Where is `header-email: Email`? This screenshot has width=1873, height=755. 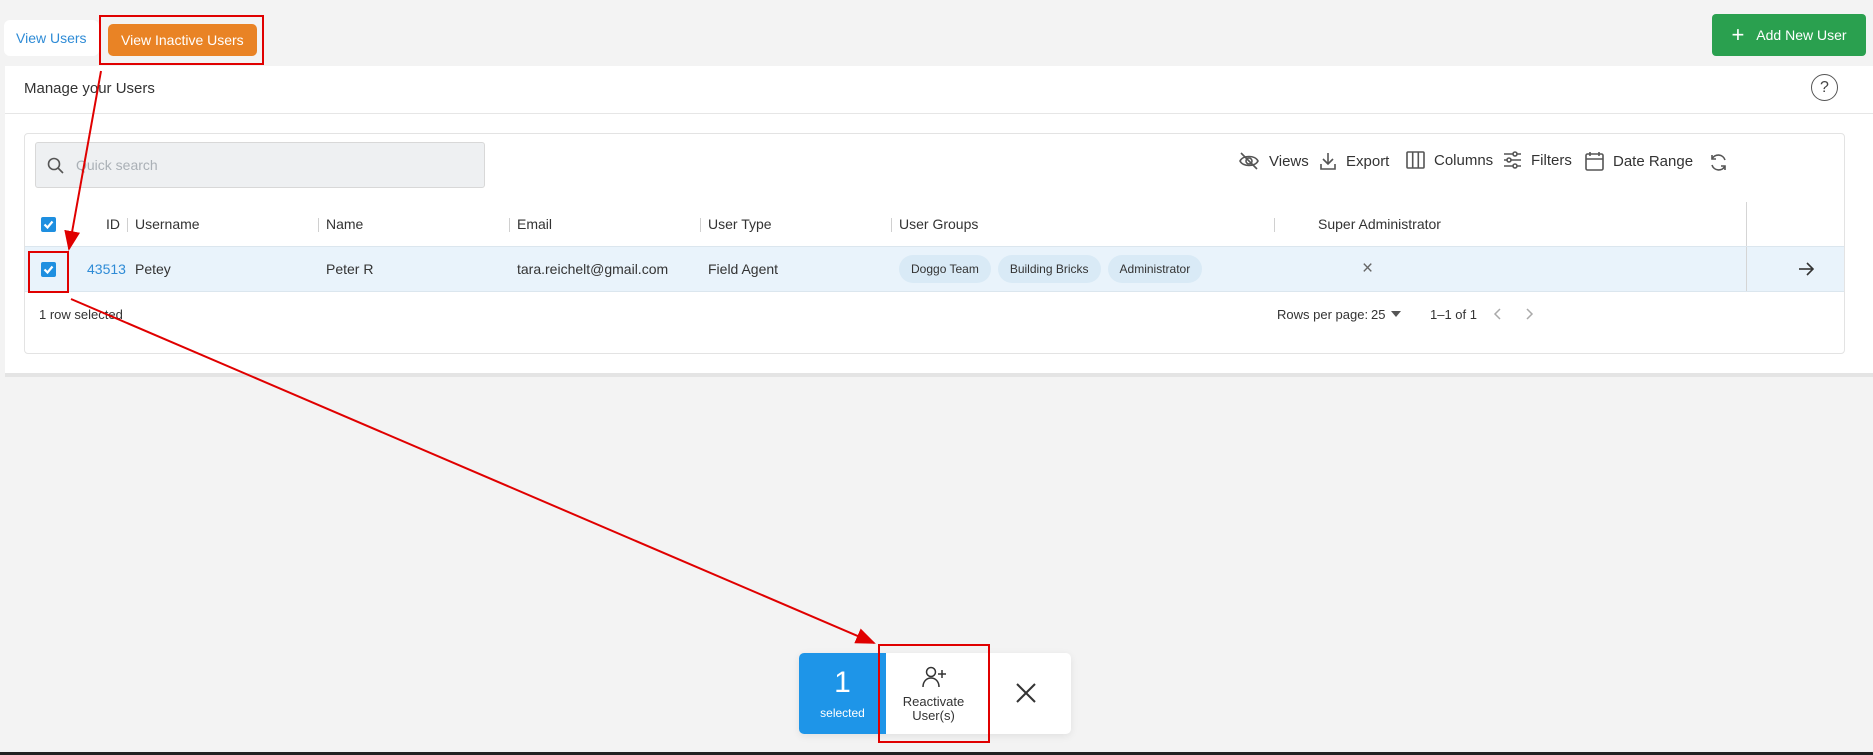 header-email: Email is located at coordinates (534, 224).